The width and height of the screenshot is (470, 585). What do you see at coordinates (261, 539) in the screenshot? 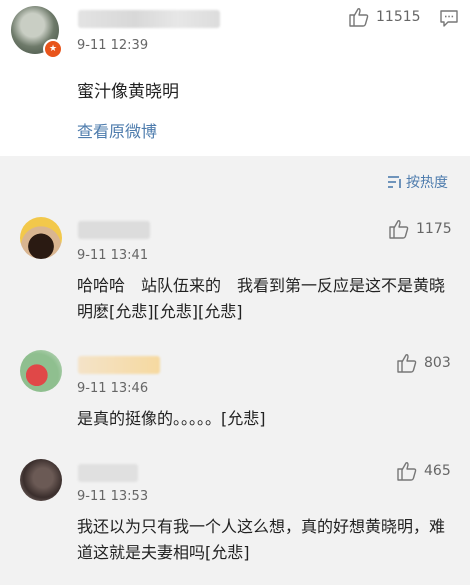
I see `comment-text: 我还以为只有我一个人这么想，真的好想黄晓明，难道这就是夫妻相吗[允悲]` at bounding box center [261, 539].